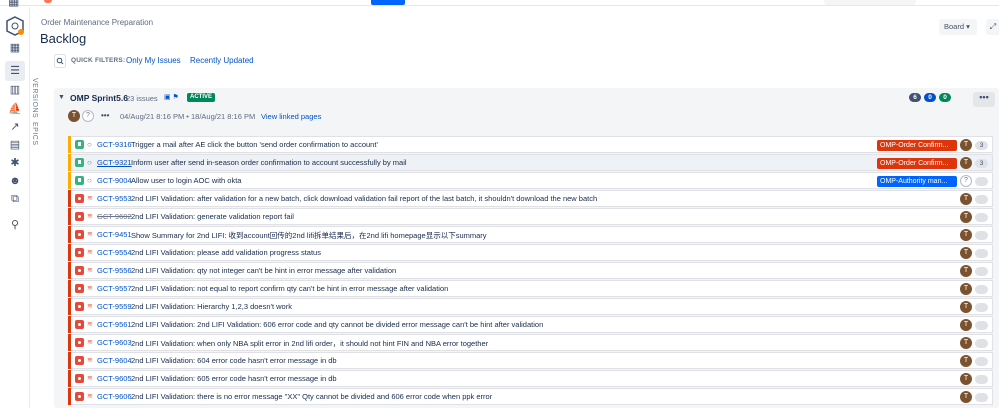  What do you see at coordinates (114, 342) in the screenshot?
I see `issue-key: GCT-9603` at bounding box center [114, 342].